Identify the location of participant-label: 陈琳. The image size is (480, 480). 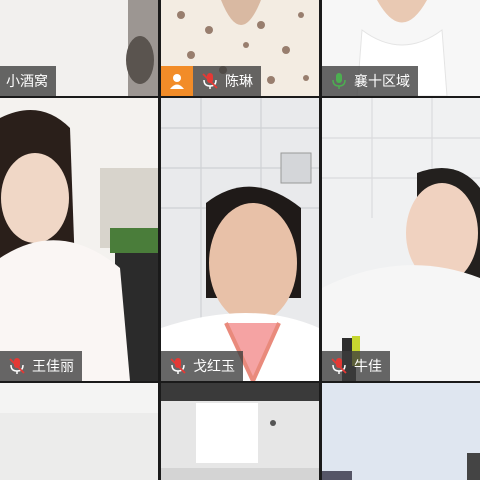
(227, 81).